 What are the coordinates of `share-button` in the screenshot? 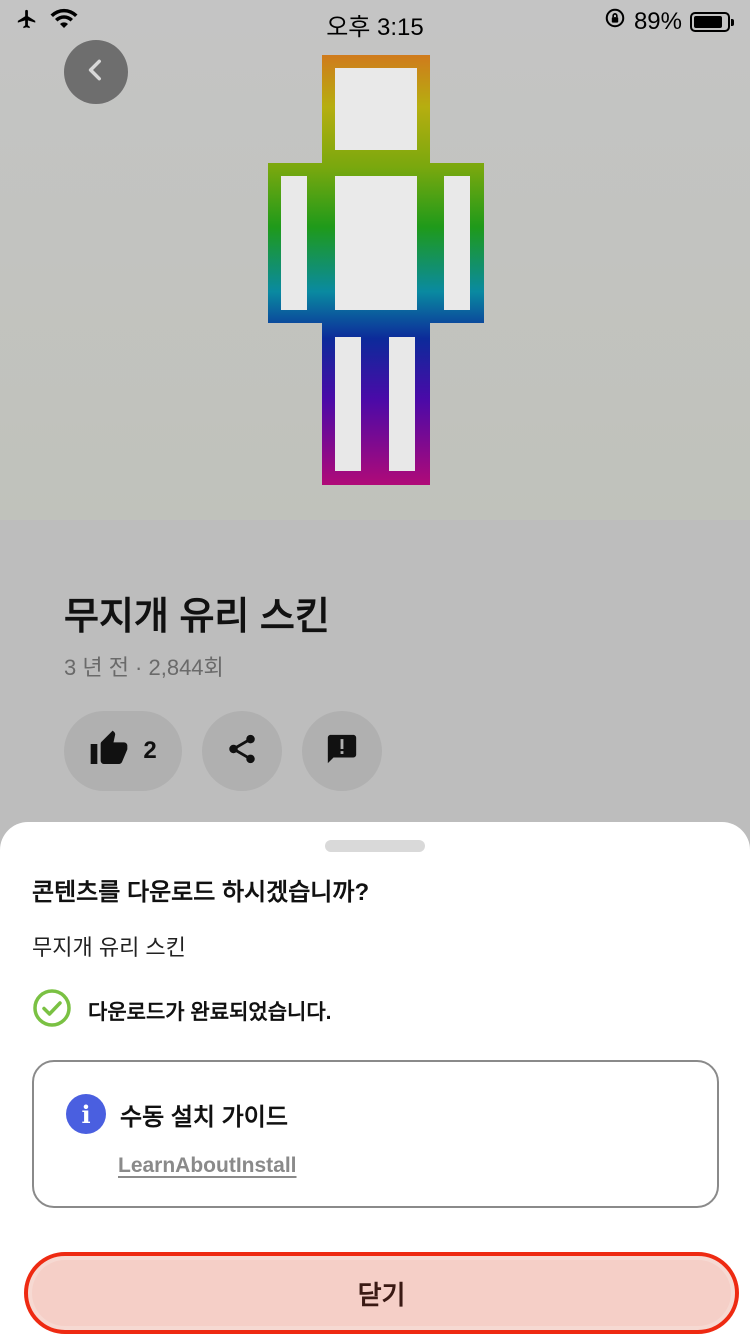 It's located at (242, 751).